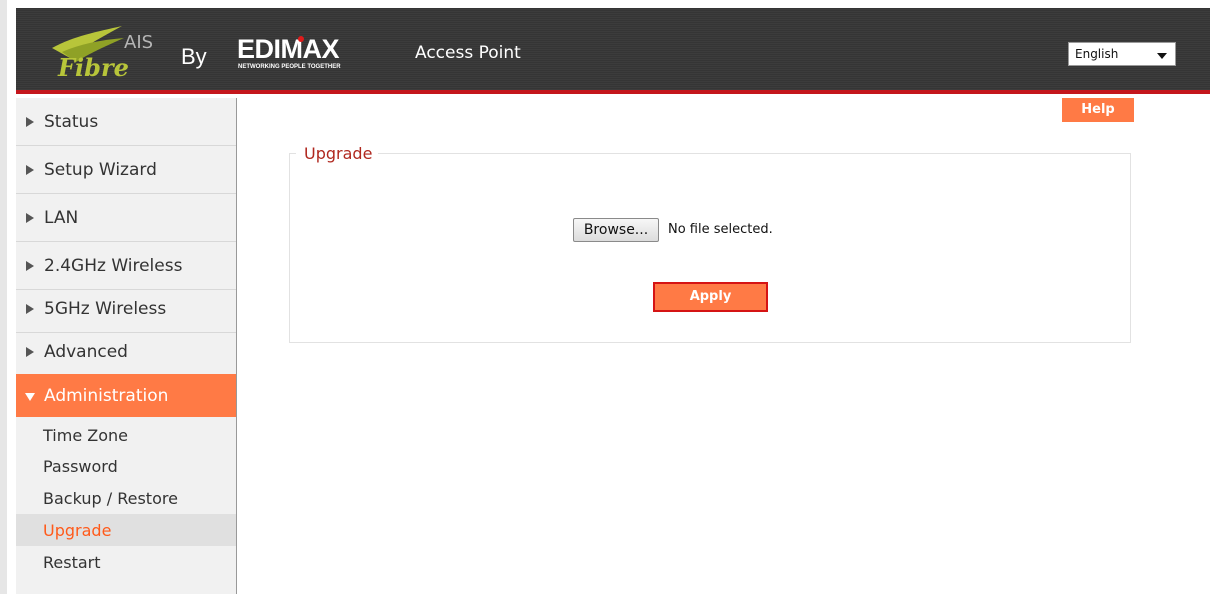 Image resolution: width=1210 pixels, height=594 pixels. What do you see at coordinates (1122, 54) in the screenshot?
I see `language-select: English` at bounding box center [1122, 54].